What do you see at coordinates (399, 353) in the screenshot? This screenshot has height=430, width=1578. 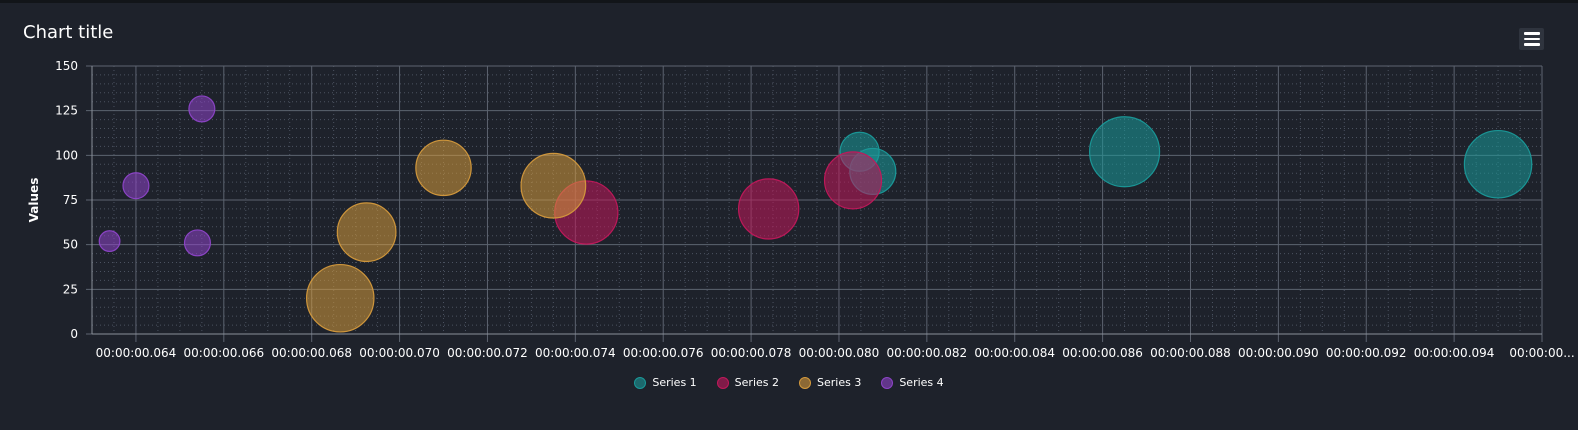 I see `x-tick-label: 00:00:00.070` at bounding box center [399, 353].